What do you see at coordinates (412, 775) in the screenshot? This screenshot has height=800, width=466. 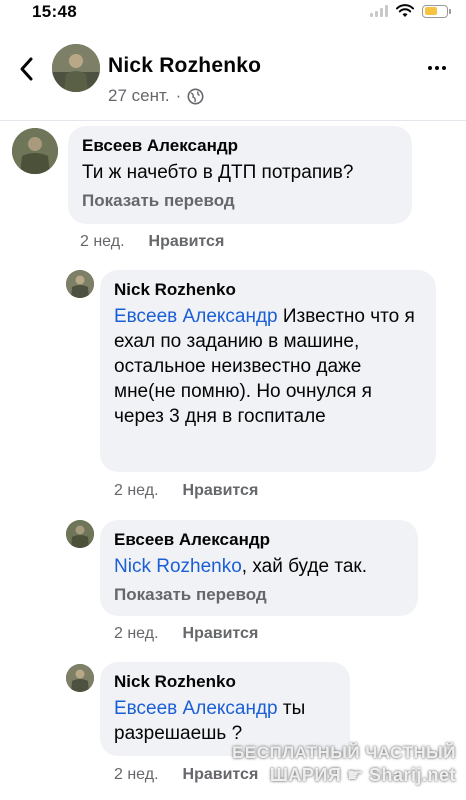 I see `watermark-site: Sharij.net` at bounding box center [412, 775].